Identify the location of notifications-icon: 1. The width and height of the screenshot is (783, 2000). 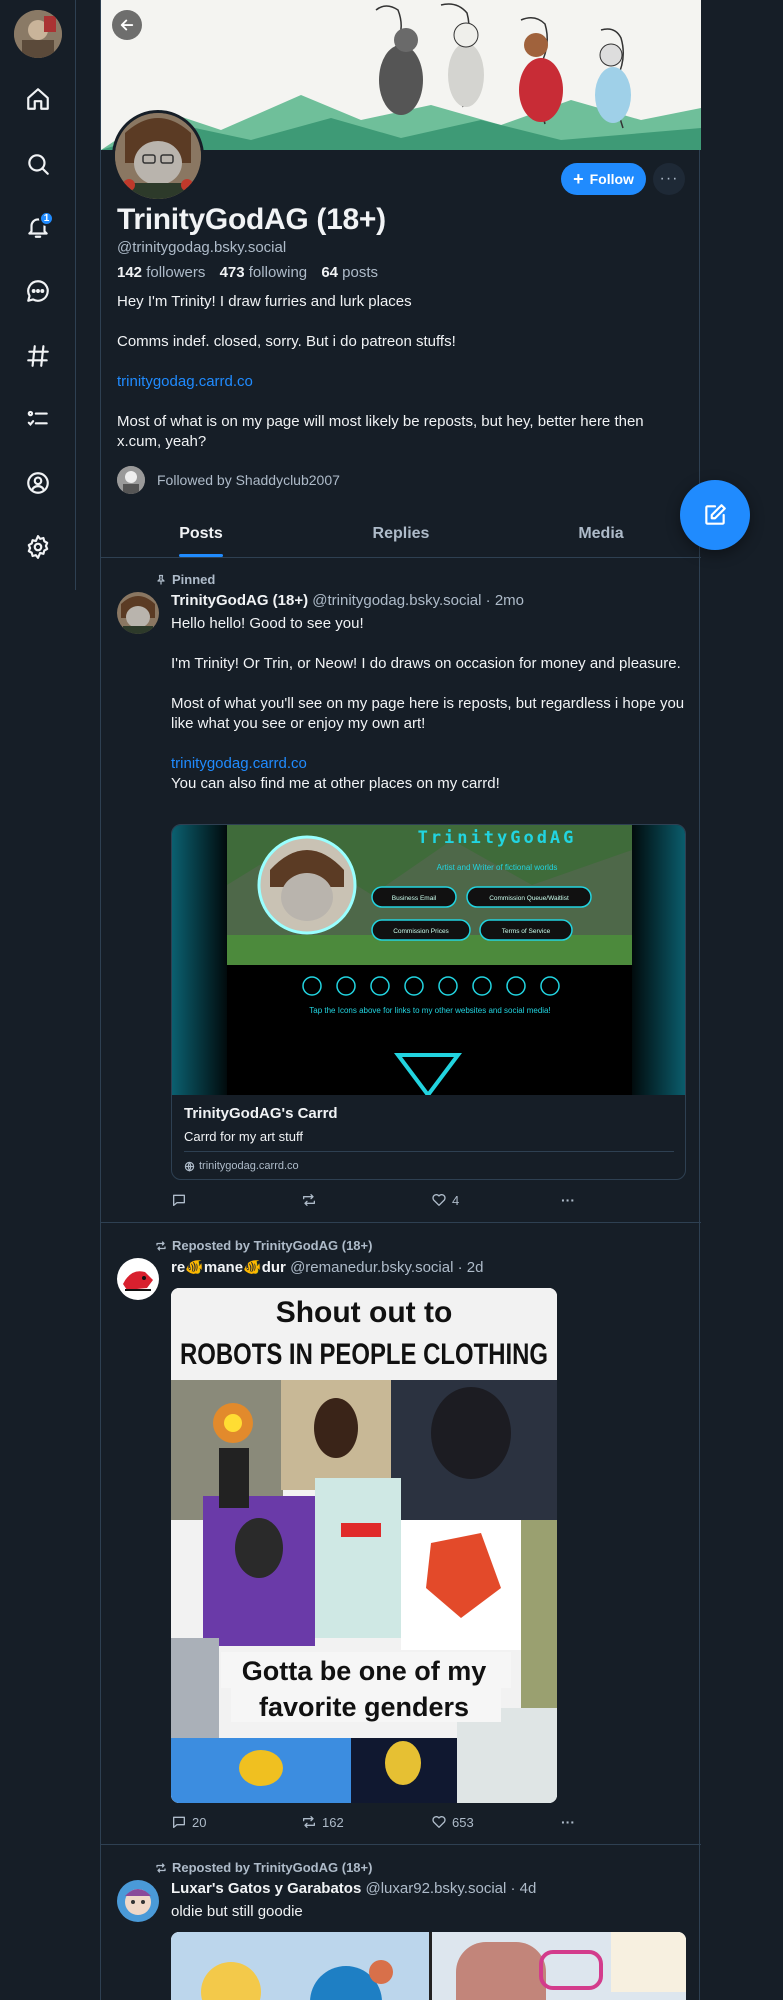
(38, 227).